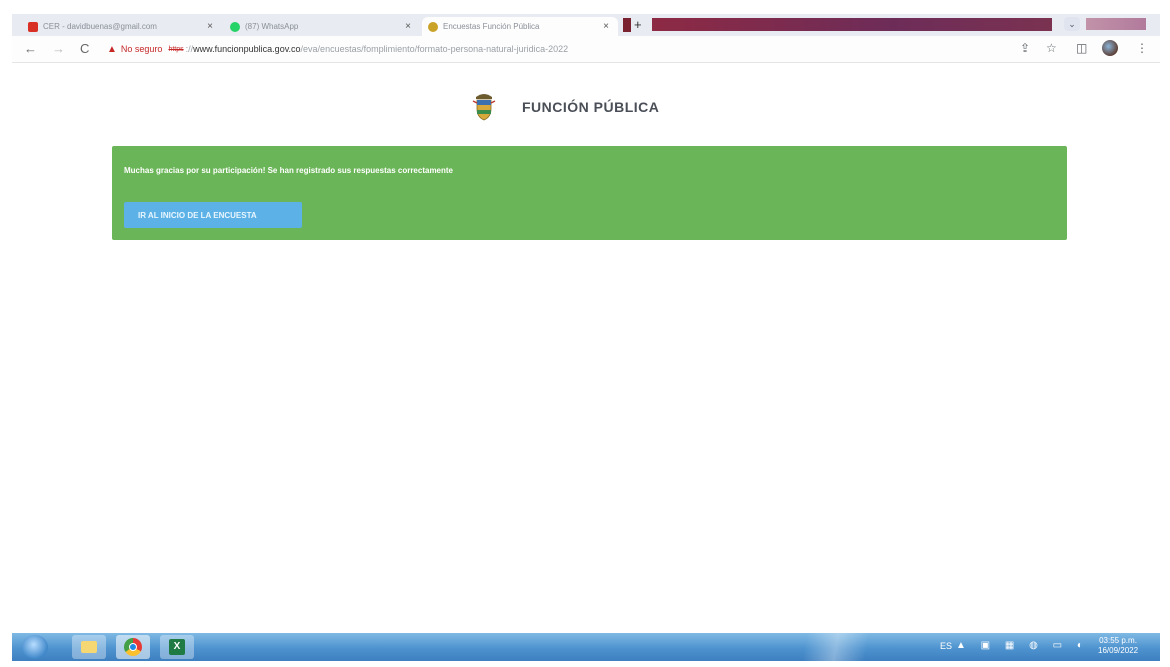 The image size is (1170, 667). I want to click on clock-date: 16/09/2022, so click(1118, 650).